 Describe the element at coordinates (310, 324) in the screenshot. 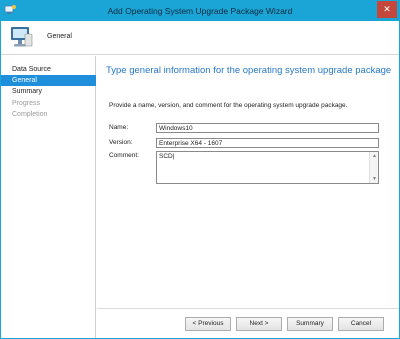

I see `summary-button: Summary` at that location.